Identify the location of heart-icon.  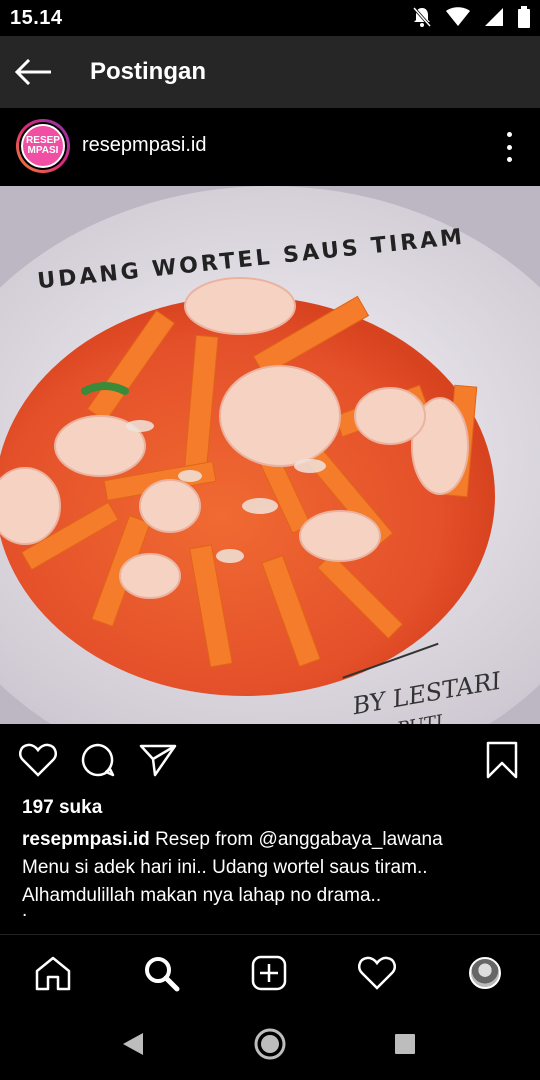
(38, 760).